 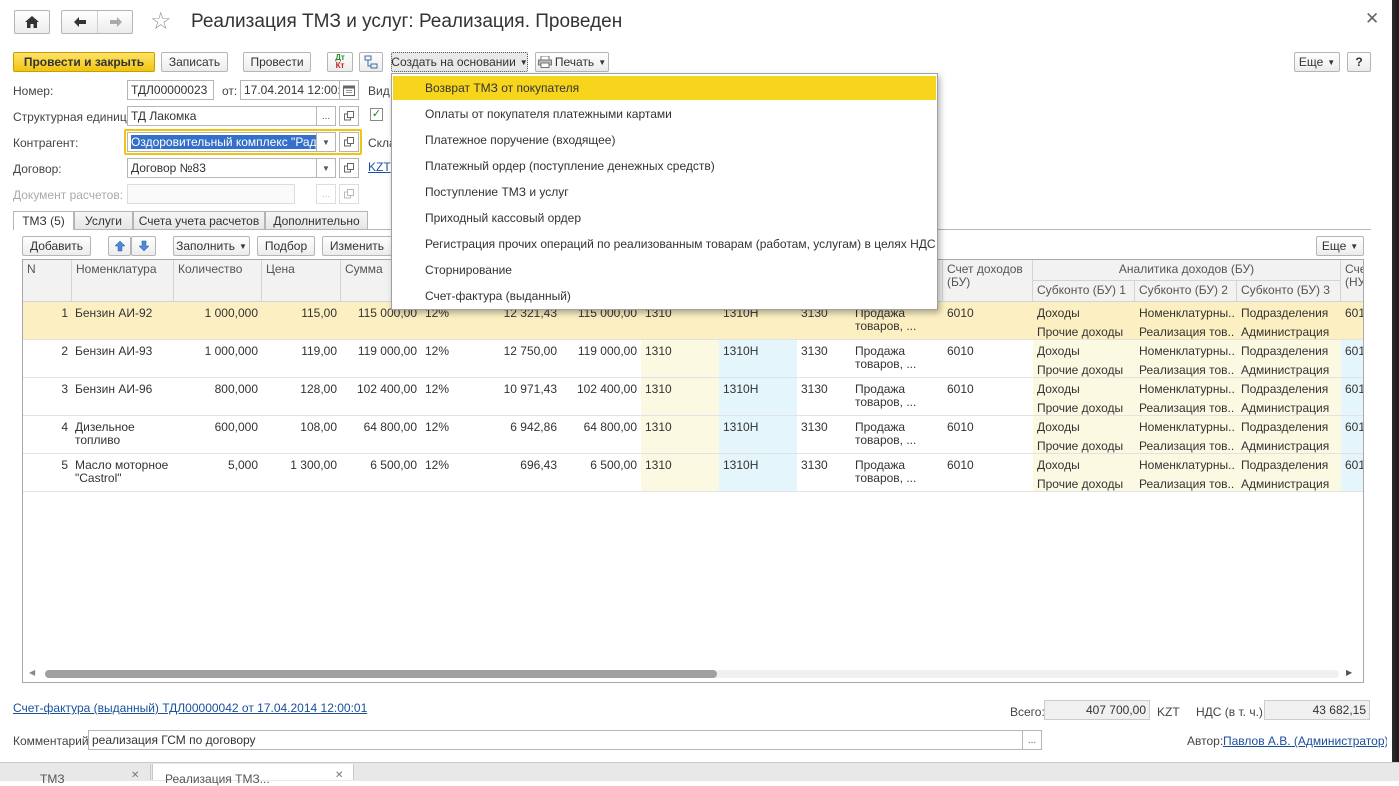 I want to click on print-button: Печать ▼, so click(x=572, y=62).